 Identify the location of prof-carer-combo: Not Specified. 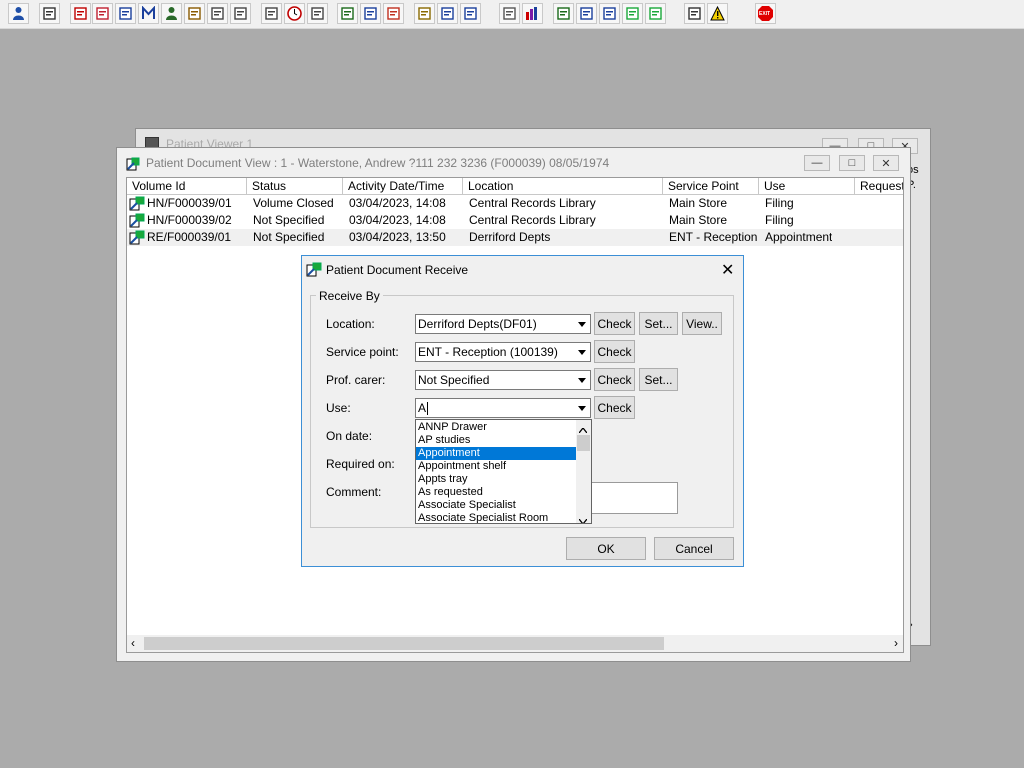
(503, 380).